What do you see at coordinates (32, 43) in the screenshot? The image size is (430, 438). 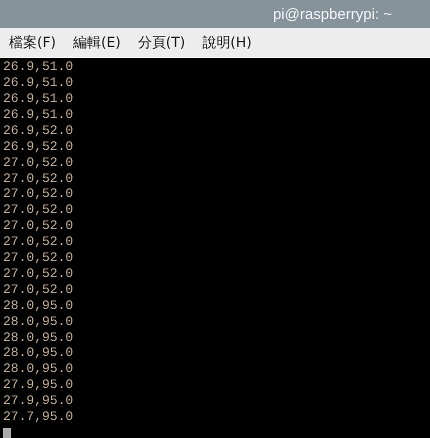 I see `menu-item: 檔案(F)` at bounding box center [32, 43].